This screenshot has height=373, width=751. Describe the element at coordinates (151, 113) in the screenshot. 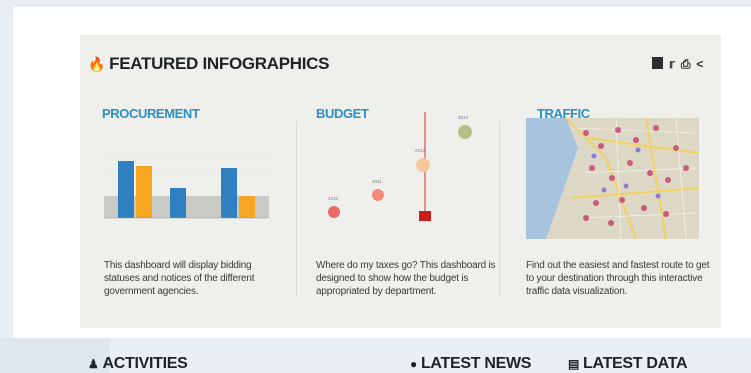

I see `card-title-procurement: PROCUREMENT` at that location.